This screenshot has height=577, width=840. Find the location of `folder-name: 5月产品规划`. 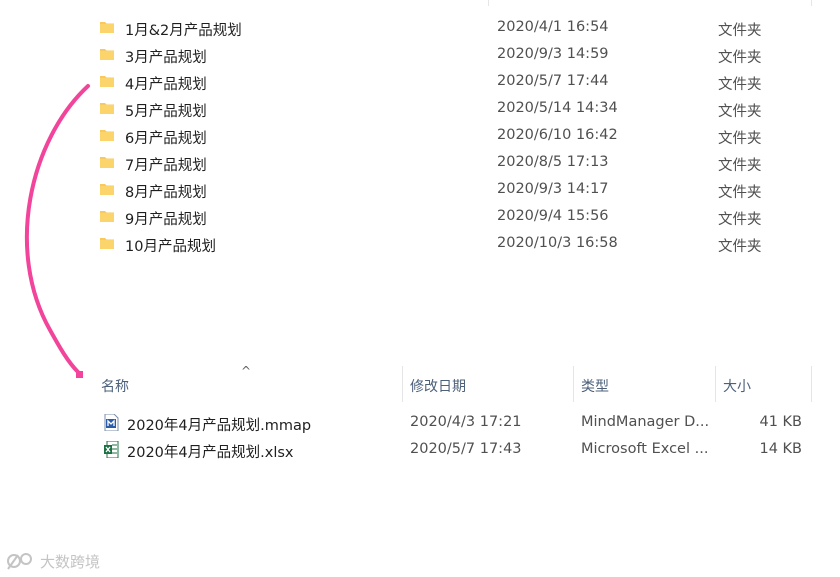

folder-name: 5月产品规划 is located at coordinates (166, 112).